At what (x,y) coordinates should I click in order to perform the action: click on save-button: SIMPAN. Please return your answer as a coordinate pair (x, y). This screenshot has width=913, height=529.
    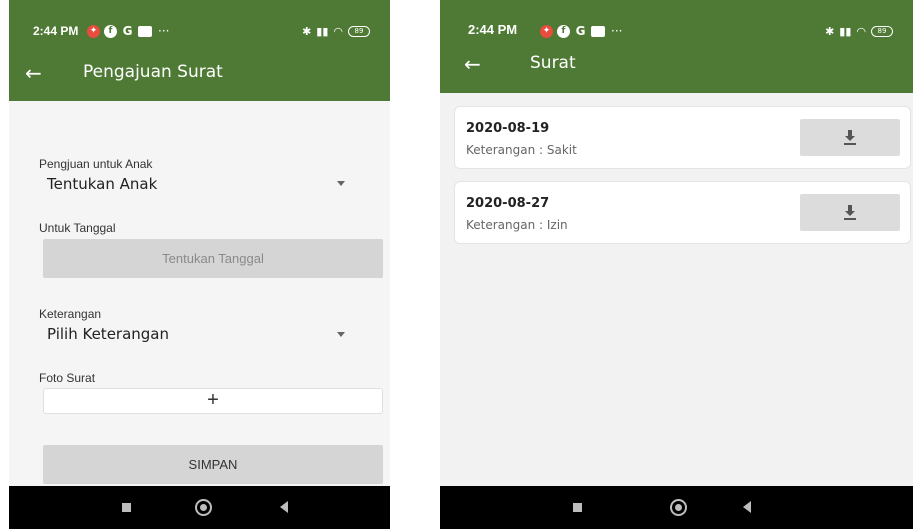
    Looking at the image, I should click on (213, 464).